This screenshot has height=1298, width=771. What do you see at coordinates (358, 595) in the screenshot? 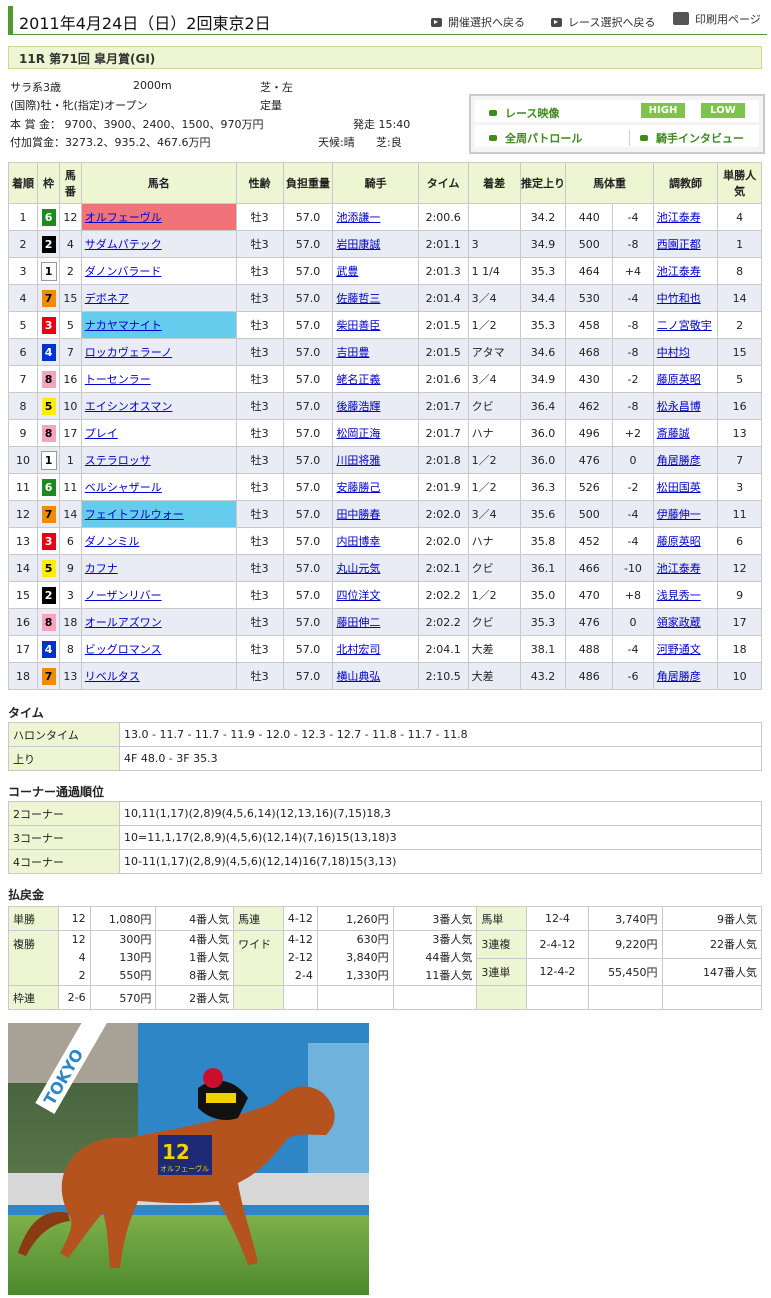
I see `jockey-link: 四位洋文` at bounding box center [358, 595].